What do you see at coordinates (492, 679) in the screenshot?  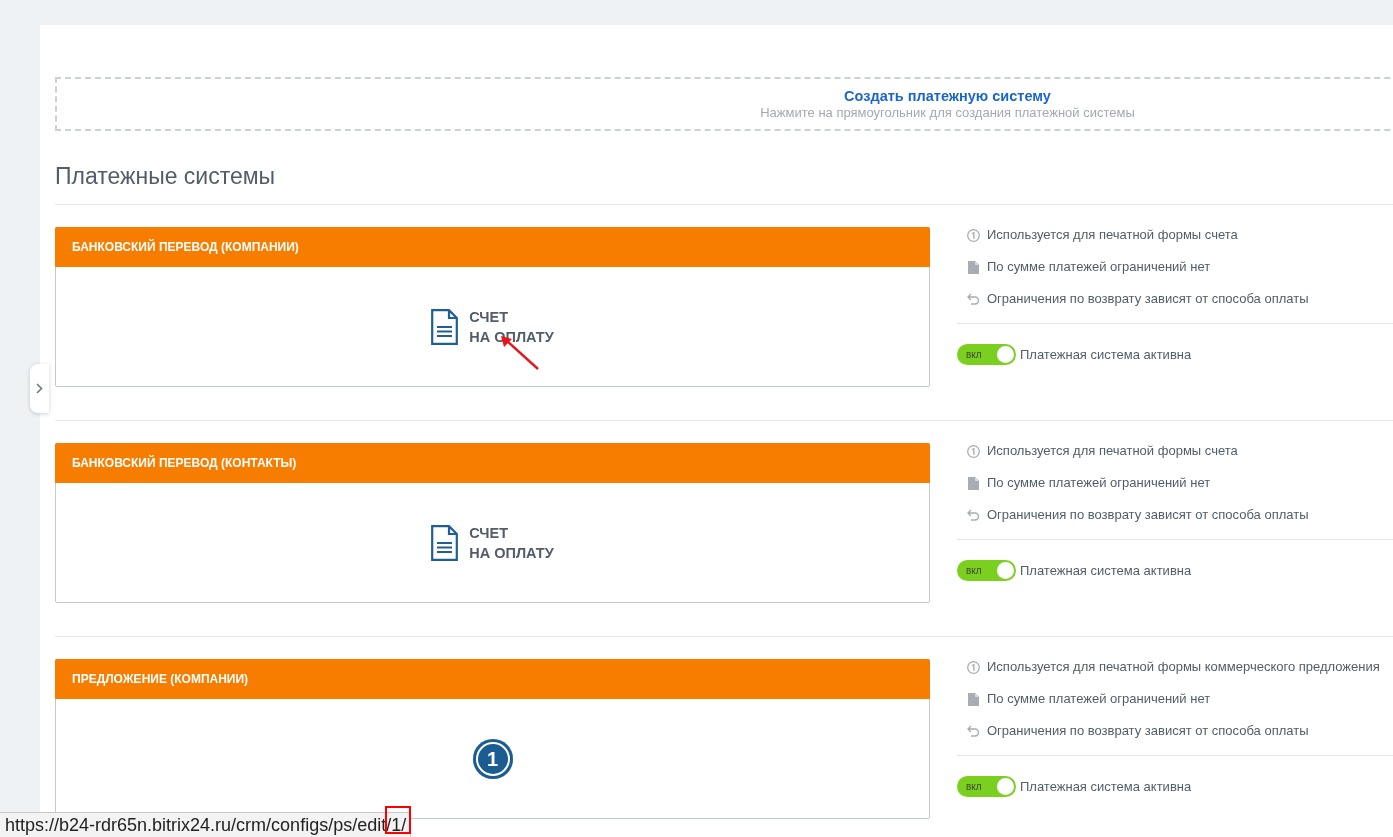 I see `card-header: ПРЕДЛОЖЕНИЕ (КОМПАНИИ)` at bounding box center [492, 679].